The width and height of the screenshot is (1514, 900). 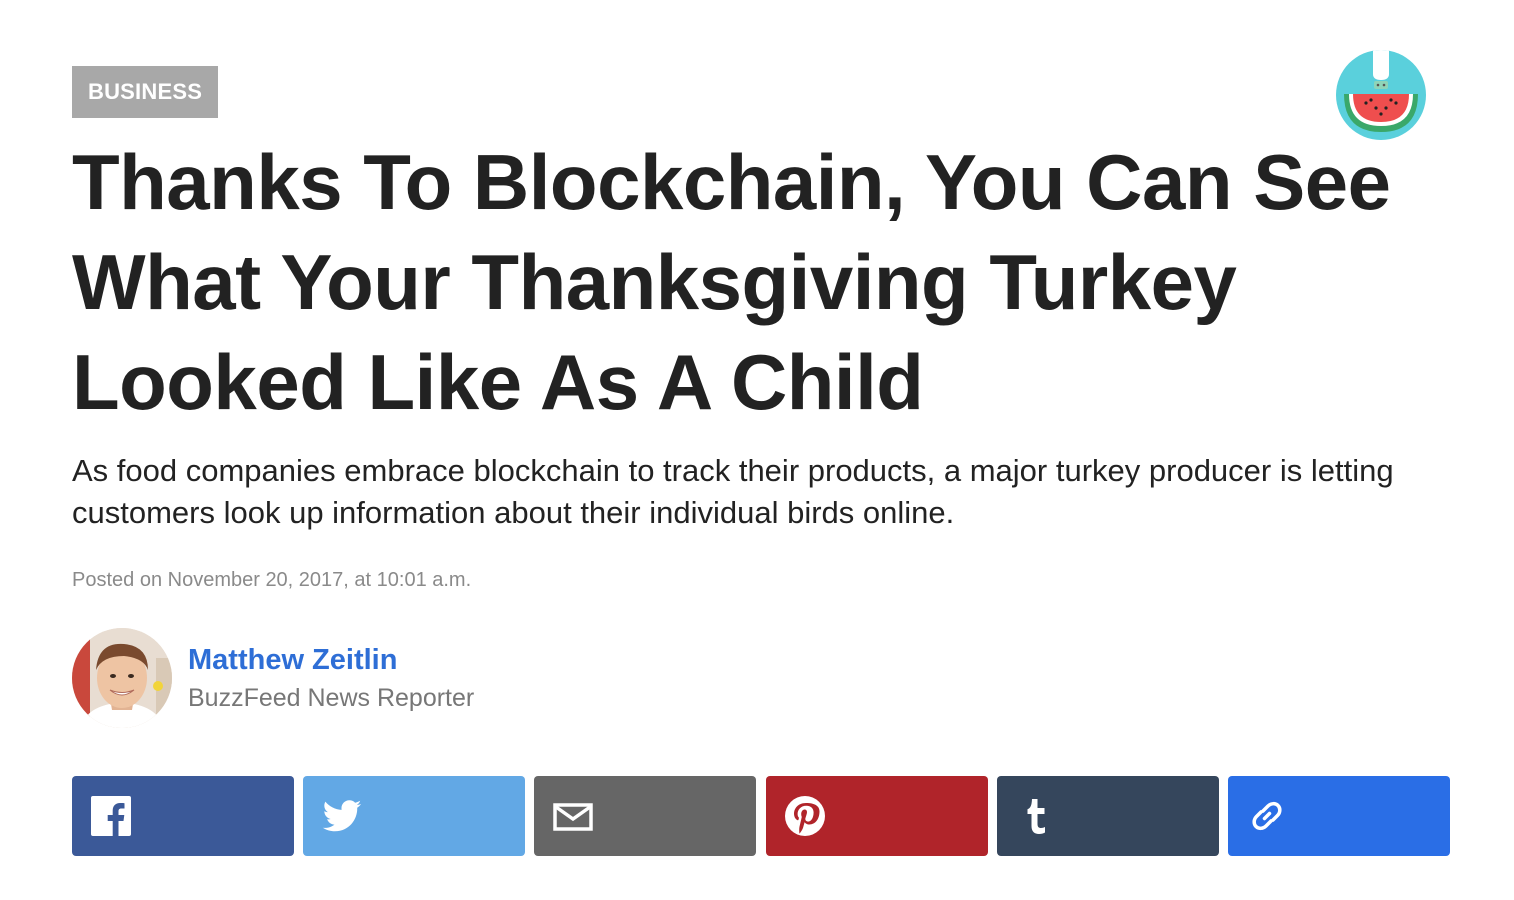 I want to click on facebook-icon, so click(x=111, y=816).